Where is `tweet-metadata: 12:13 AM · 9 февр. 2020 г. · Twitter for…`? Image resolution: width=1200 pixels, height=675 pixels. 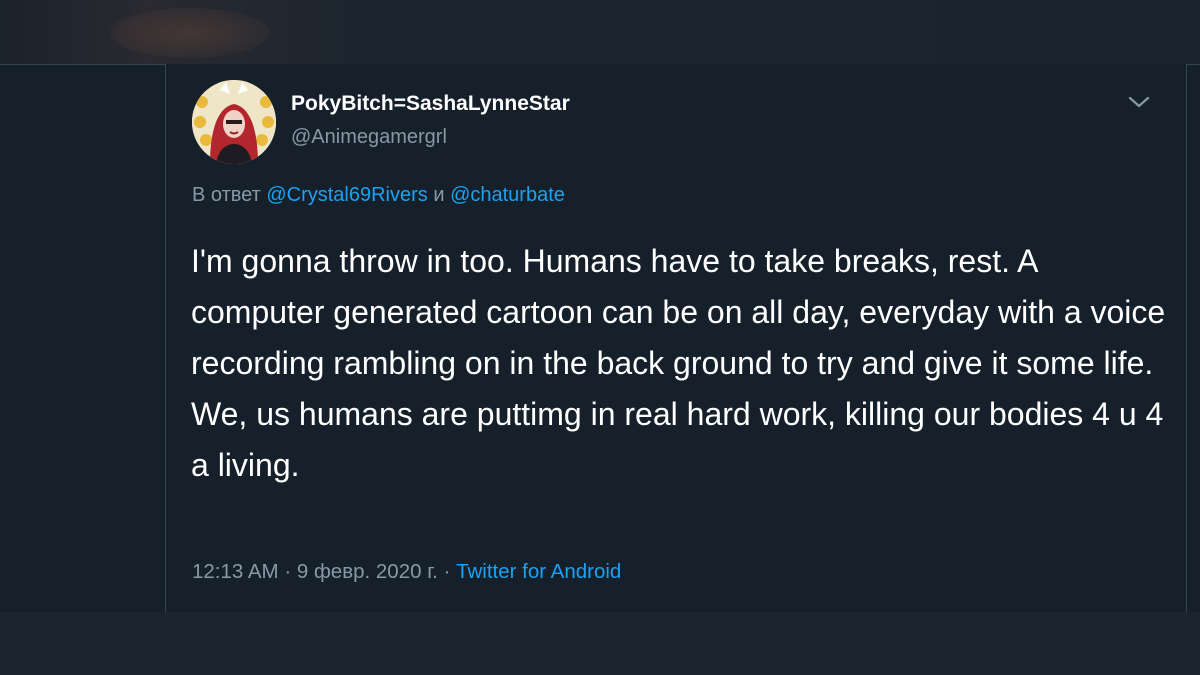
tweet-metadata: 12:13 AM · 9 февр. 2020 г. · Twitter for… is located at coordinates (406, 572).